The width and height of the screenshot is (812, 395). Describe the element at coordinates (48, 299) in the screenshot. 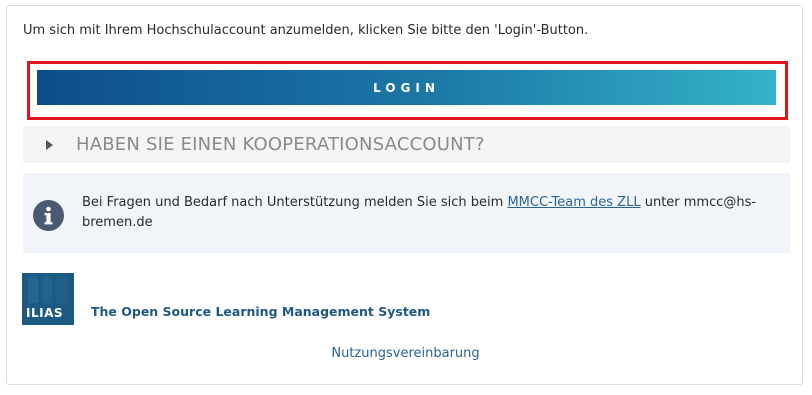

I see `ilias-logo: ILIAS` at that location.